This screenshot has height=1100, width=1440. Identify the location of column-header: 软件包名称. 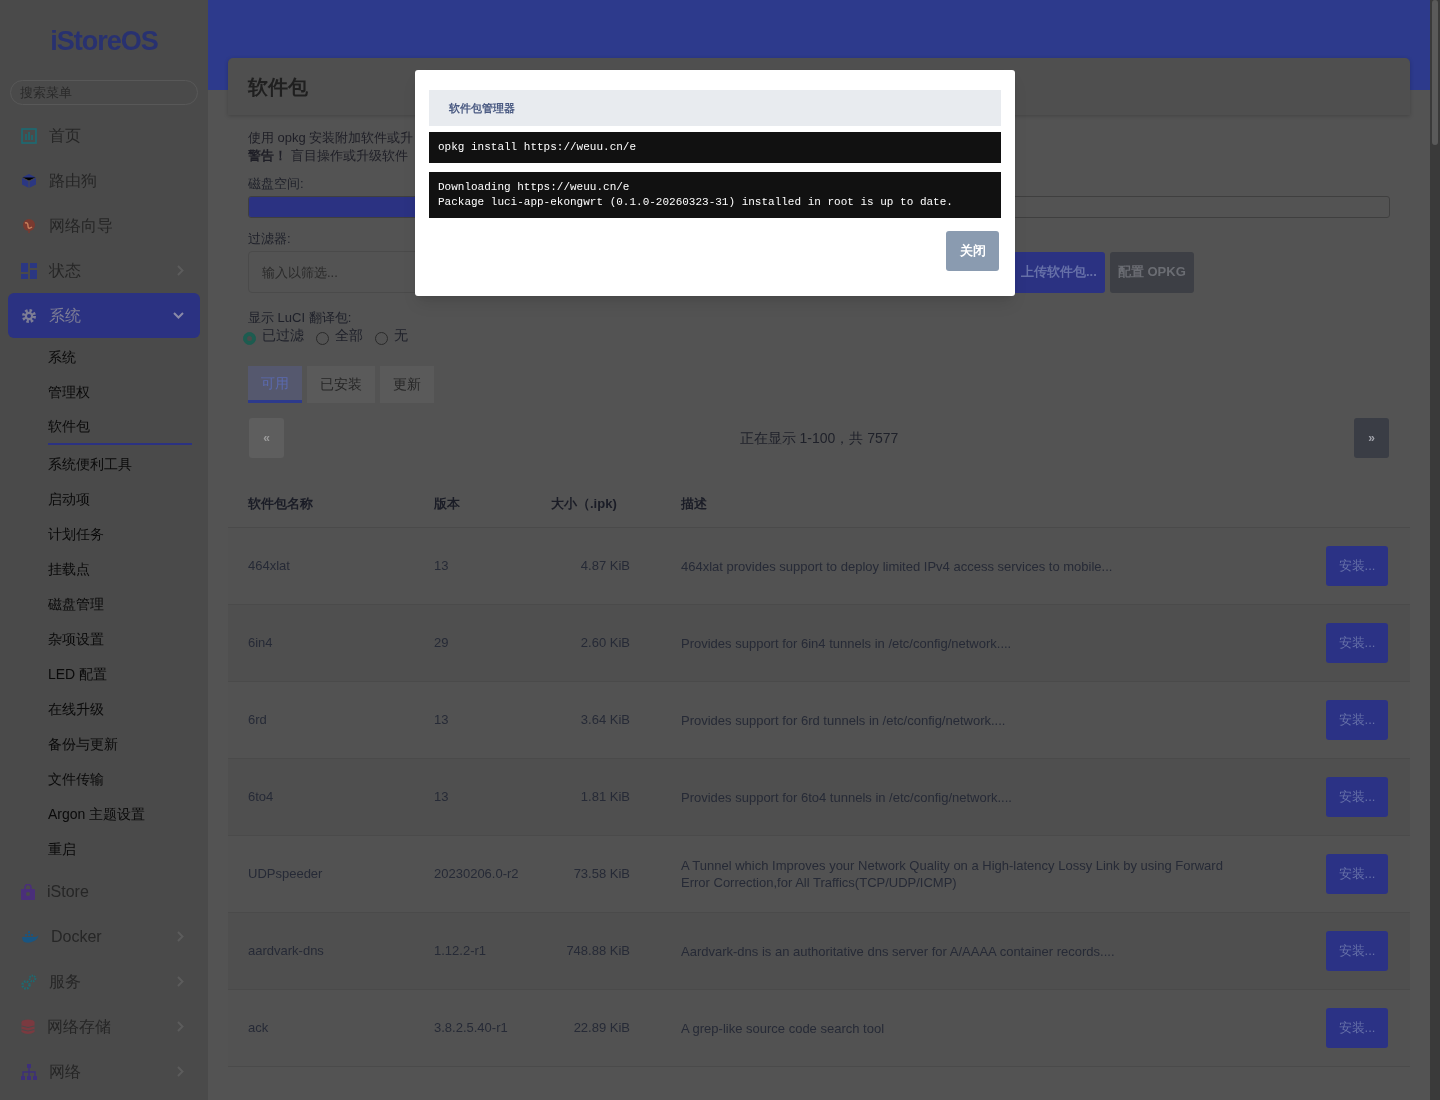
(280, 504).